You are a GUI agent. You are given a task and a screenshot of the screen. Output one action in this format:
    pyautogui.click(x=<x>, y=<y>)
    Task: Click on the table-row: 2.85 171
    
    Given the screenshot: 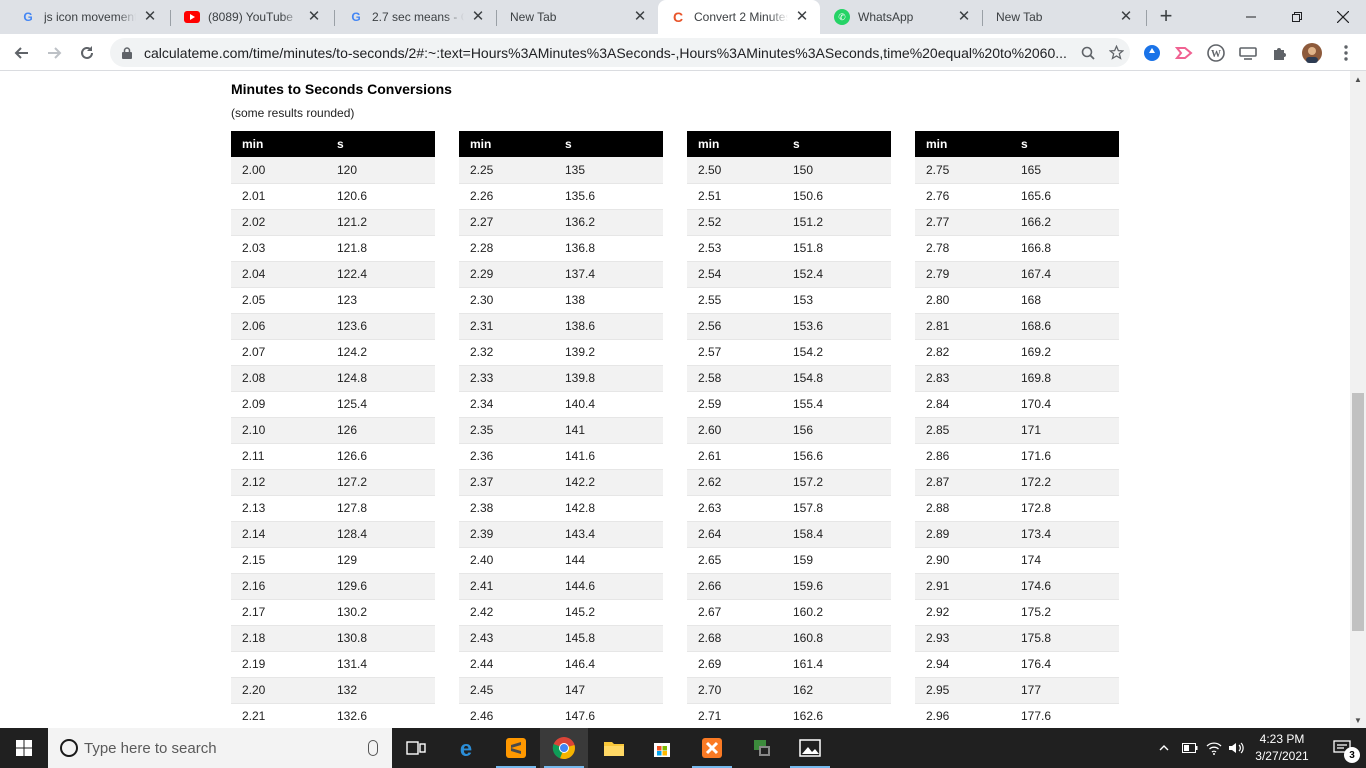 What is the action you would take?
    pyautogui.click(x=1017, y=430)
    